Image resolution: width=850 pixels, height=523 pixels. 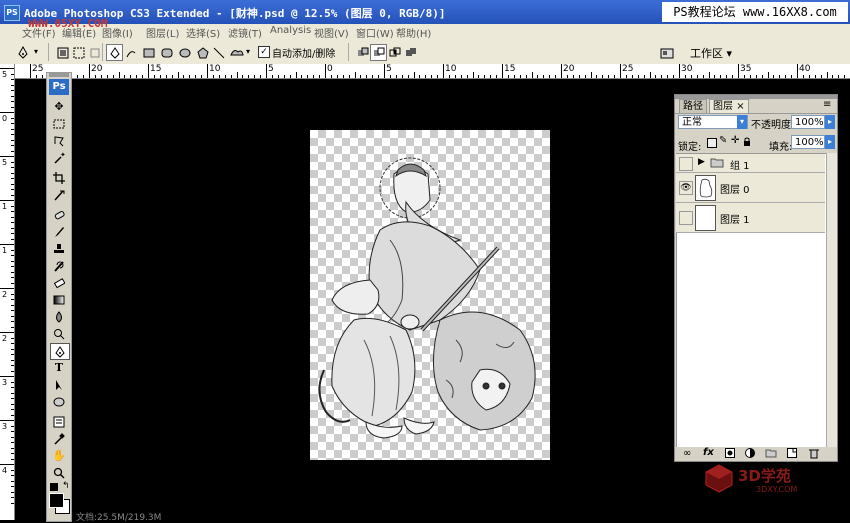 I want to click on custom-shape-icon, so click(x=236, y=52).